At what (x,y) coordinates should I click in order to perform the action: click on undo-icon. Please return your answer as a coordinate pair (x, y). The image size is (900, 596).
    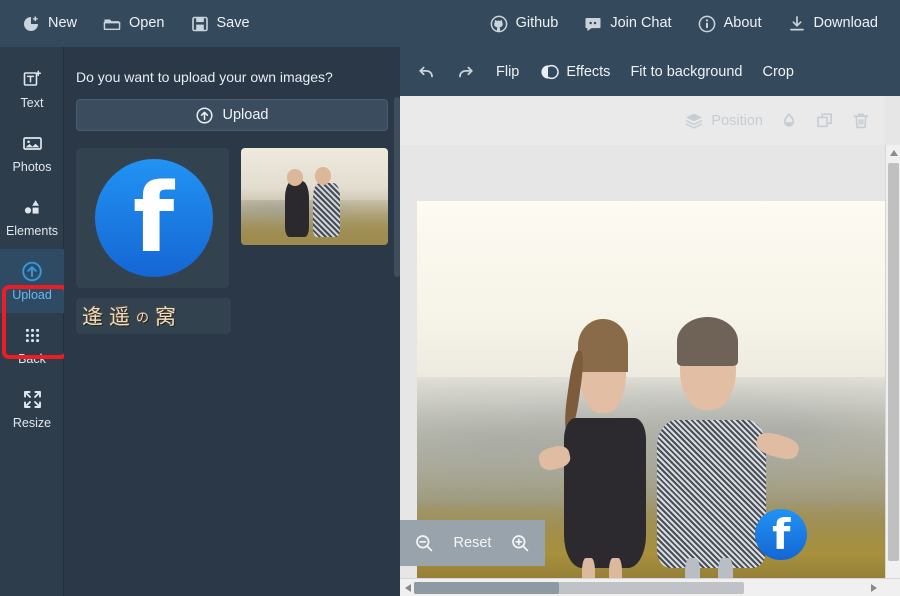
    Looking at the image, I should click on (426, 72).